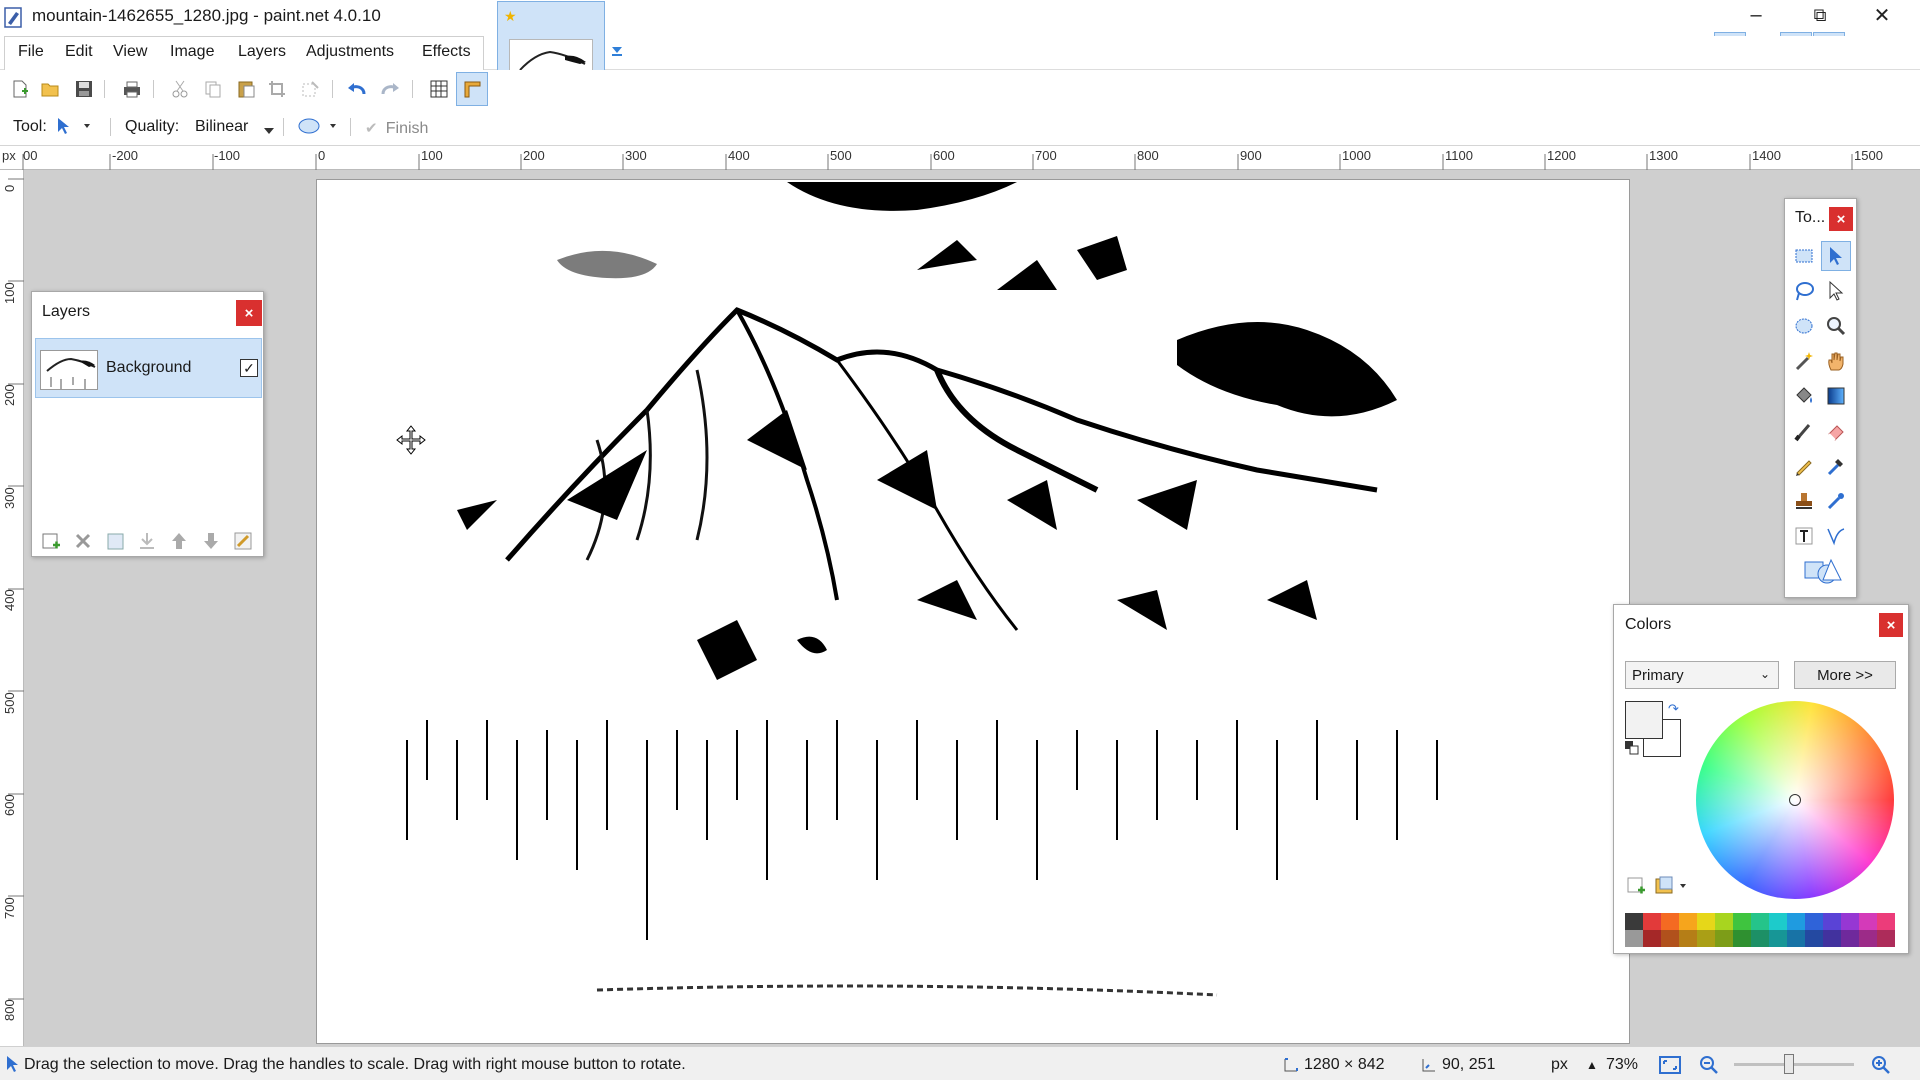  Describe the element at coordinates (212, 542) in the screenshot. I see `move-layer-down-button` at that location.